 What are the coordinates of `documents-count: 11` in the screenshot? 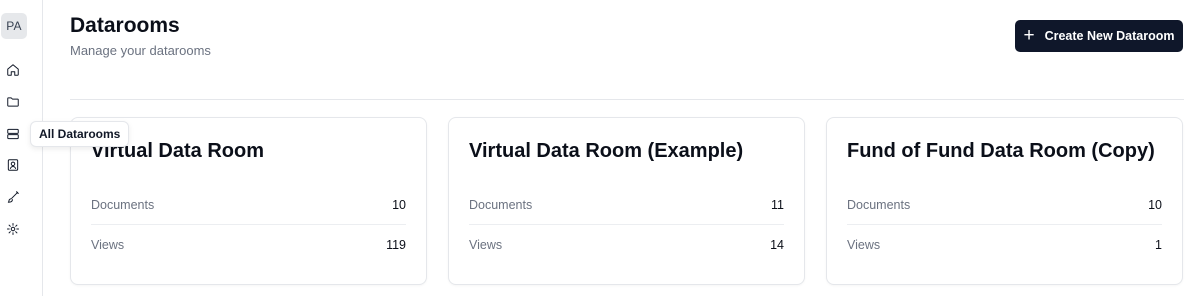 It's located at (777, 204).